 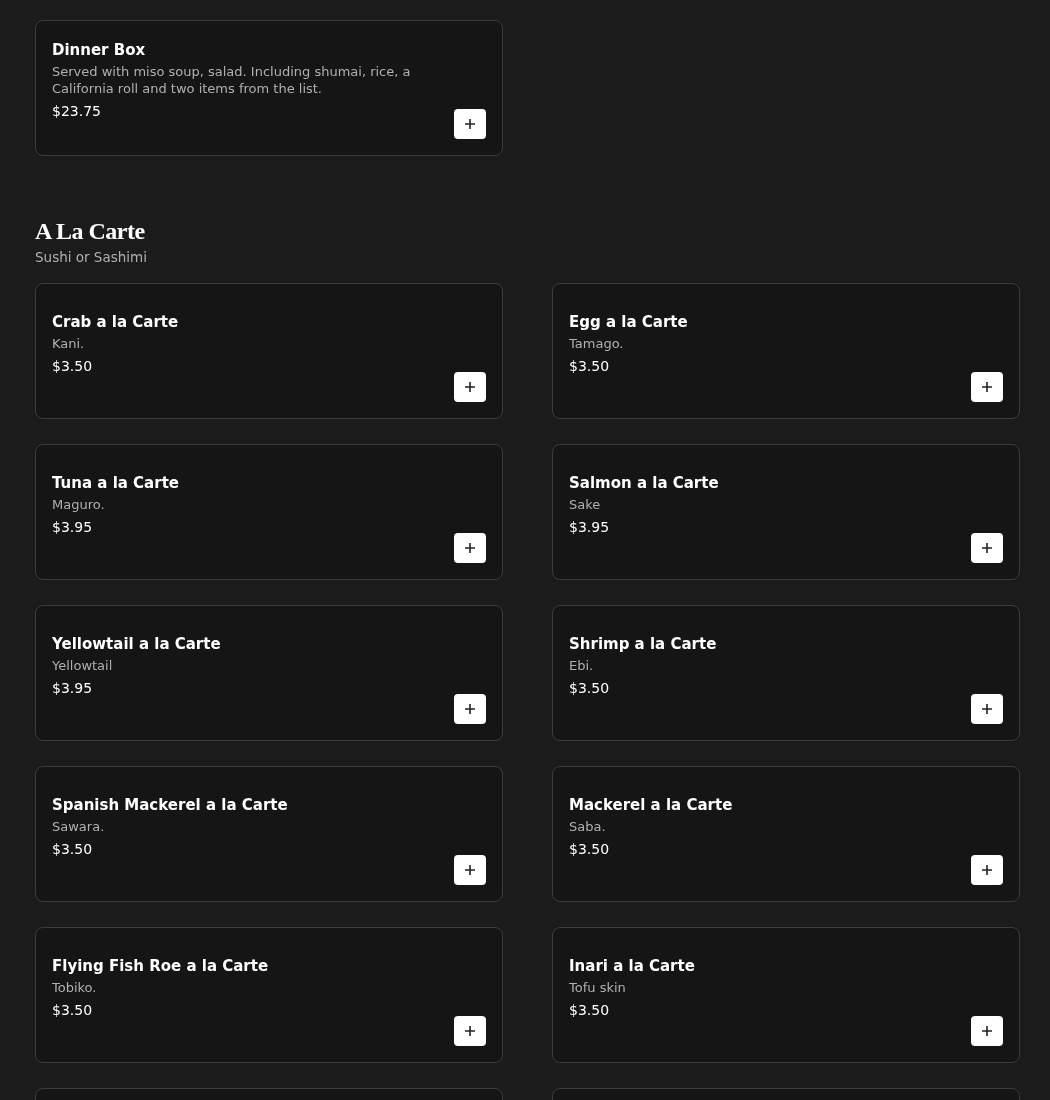 I want to click on item-name: Dinner Box, so click(x=99, y=50).